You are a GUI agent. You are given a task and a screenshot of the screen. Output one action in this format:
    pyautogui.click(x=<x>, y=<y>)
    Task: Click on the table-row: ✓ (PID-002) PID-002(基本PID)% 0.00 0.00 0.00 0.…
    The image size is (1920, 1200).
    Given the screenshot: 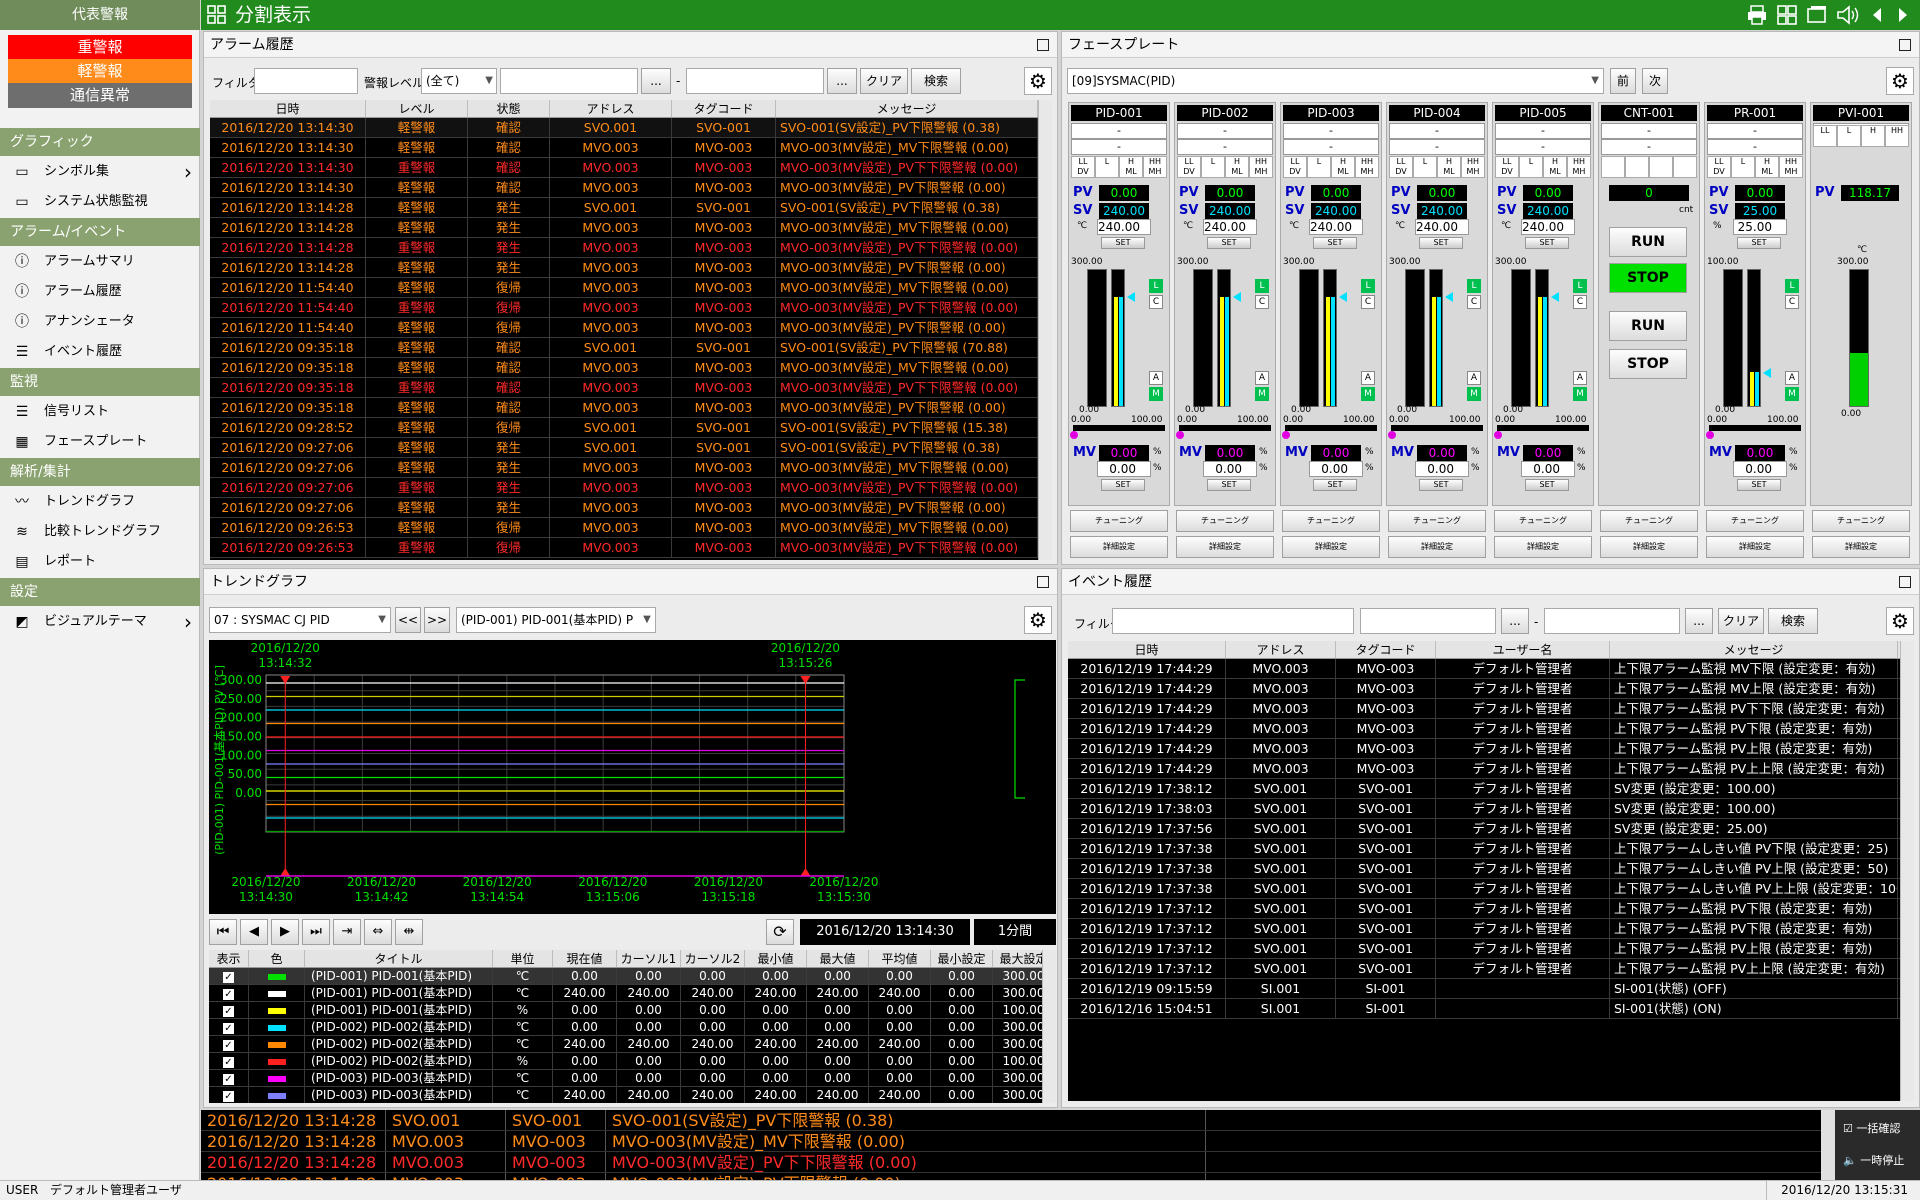 What is the action you would take?
    pyautogui.click(x=632, y=1061)
    